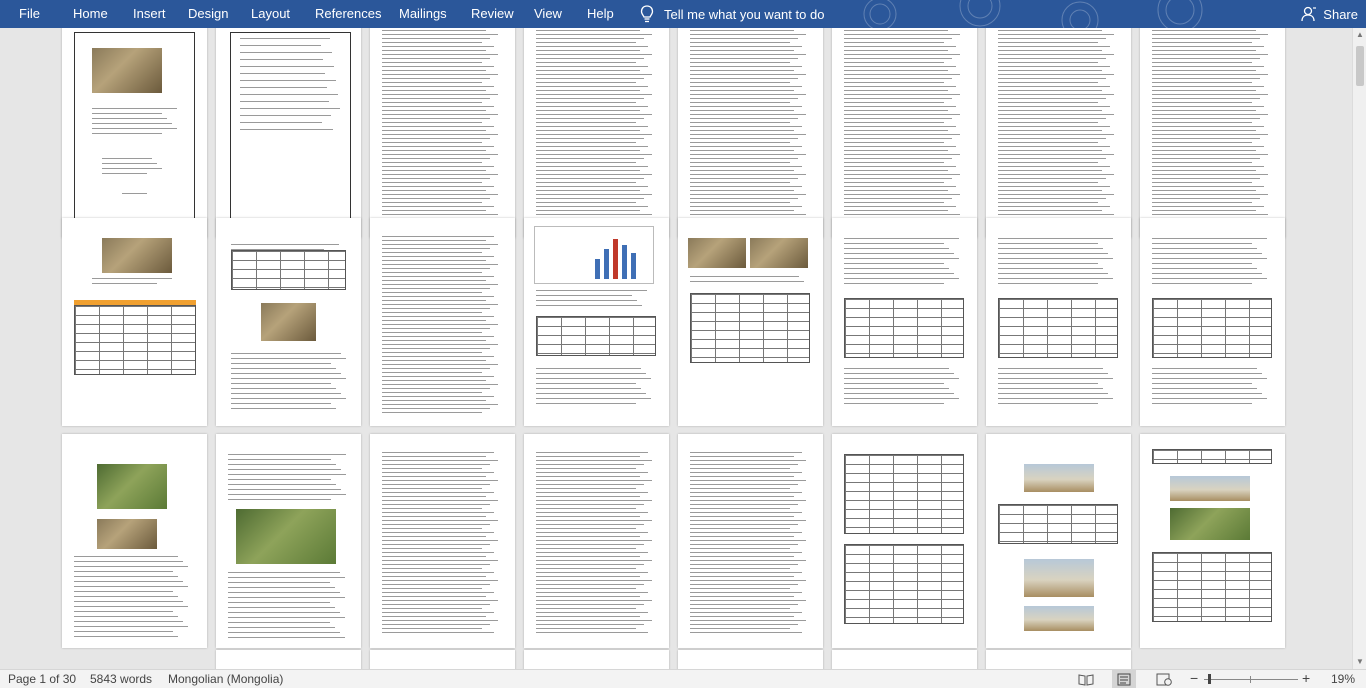  I want to click on page-indicator: Page 1 of 30, so click(42, 679).